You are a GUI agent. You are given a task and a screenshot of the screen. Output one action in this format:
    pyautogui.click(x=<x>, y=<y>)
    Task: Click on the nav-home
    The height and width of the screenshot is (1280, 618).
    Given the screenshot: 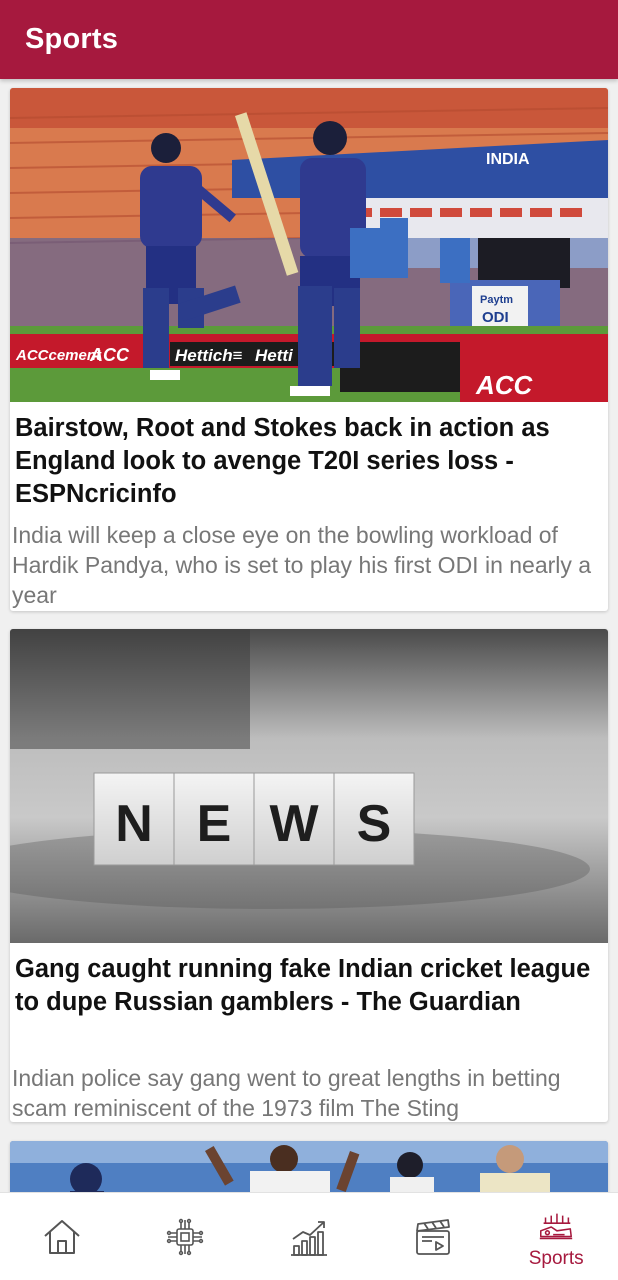 What is the action you would take?
    pyautogui.click(x=62, y=1236)
    